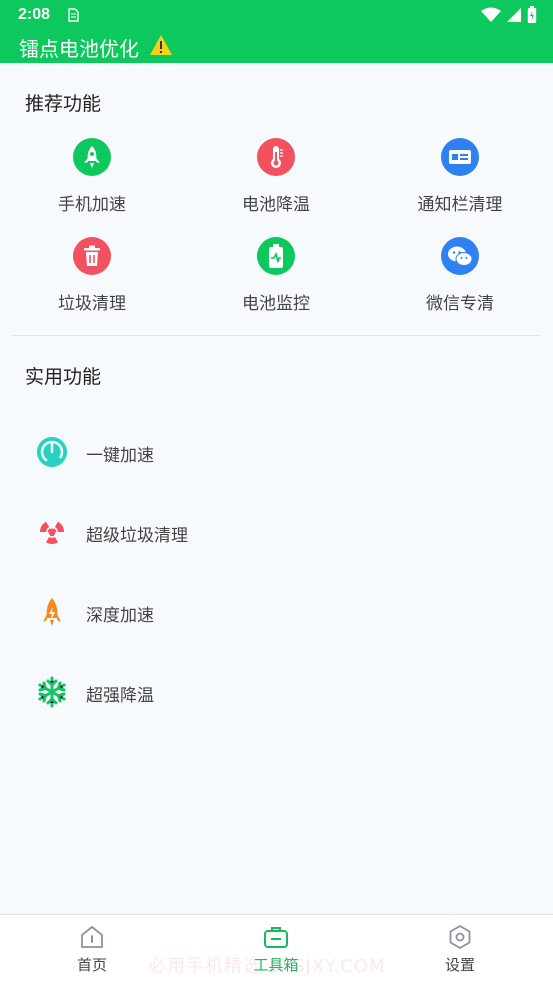  I want to click on rec-item-label: 通知栏清理, so click(460, 205).